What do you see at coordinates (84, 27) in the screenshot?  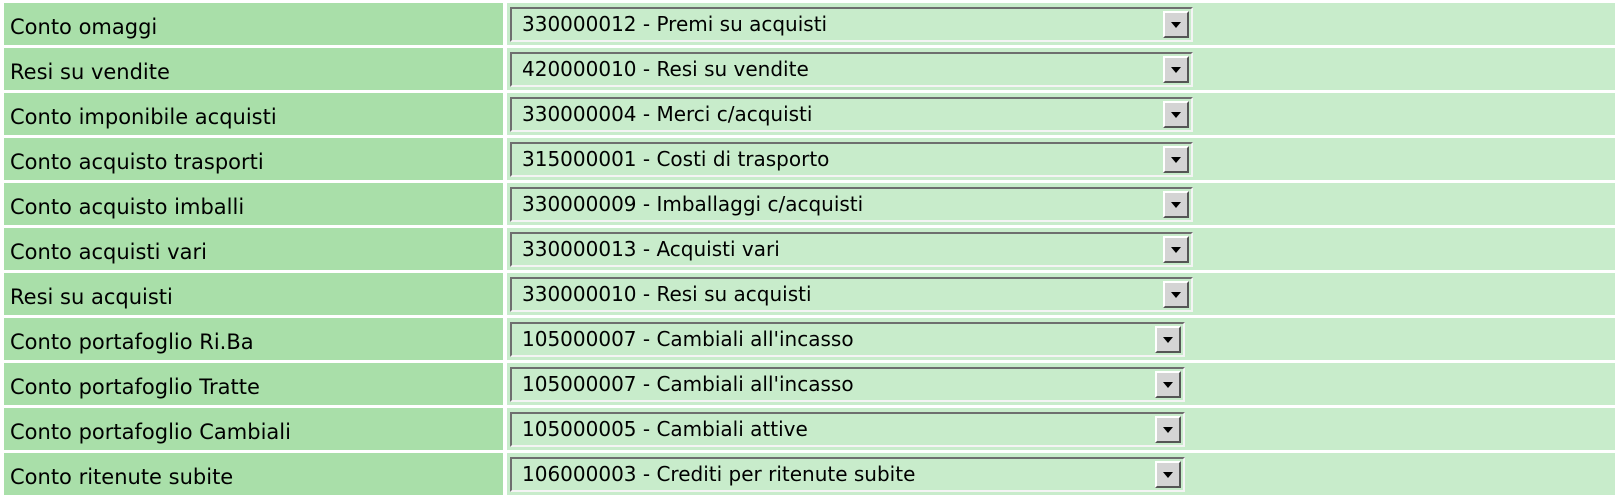 I see `row-label-text: Conto omaggi` at bounding box center [84, 27].